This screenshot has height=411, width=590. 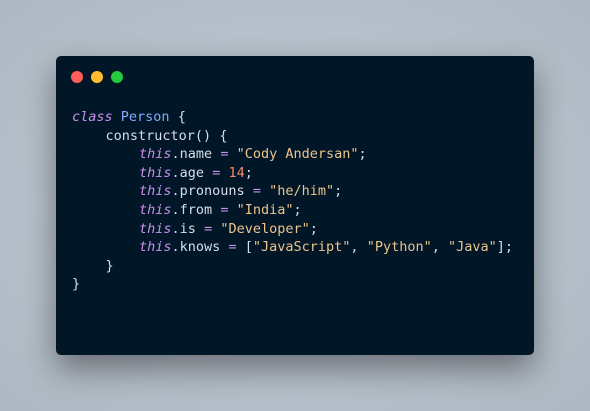 I want to click on code-line: class Person {, so click(x=292, y=117).